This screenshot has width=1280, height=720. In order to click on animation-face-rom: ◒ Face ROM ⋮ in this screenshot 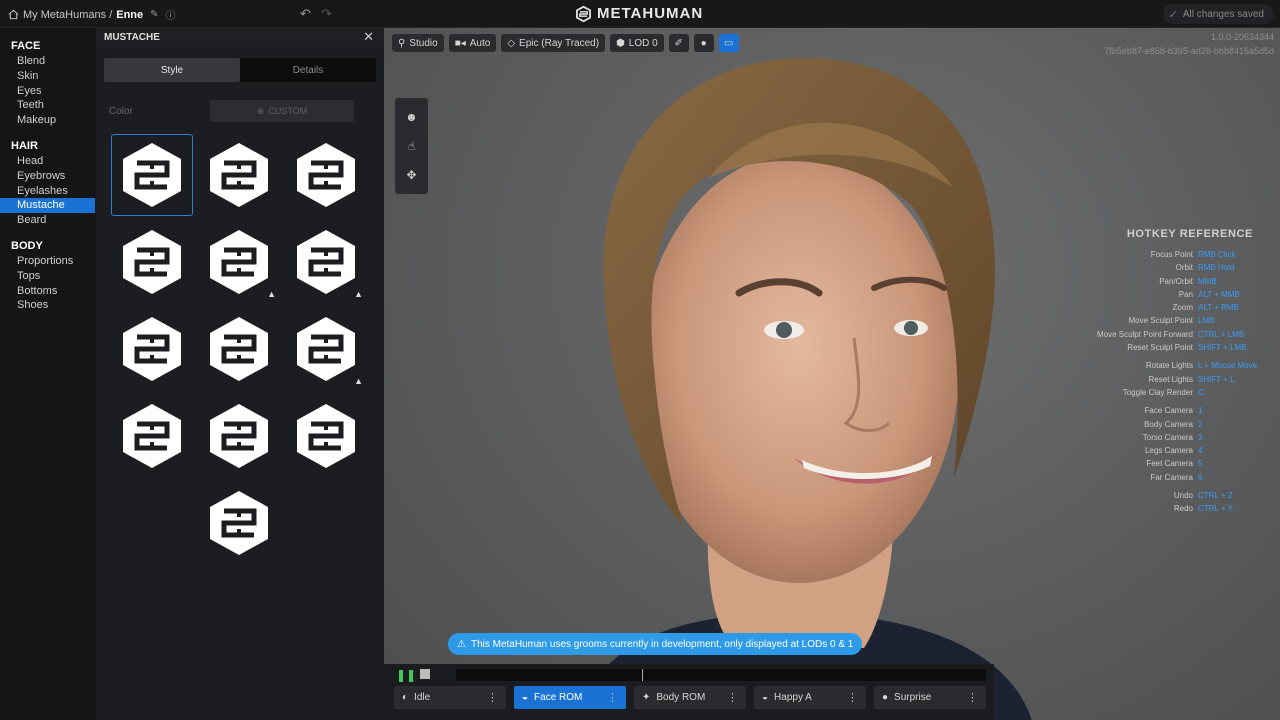, I will do `click(570, 697)`.